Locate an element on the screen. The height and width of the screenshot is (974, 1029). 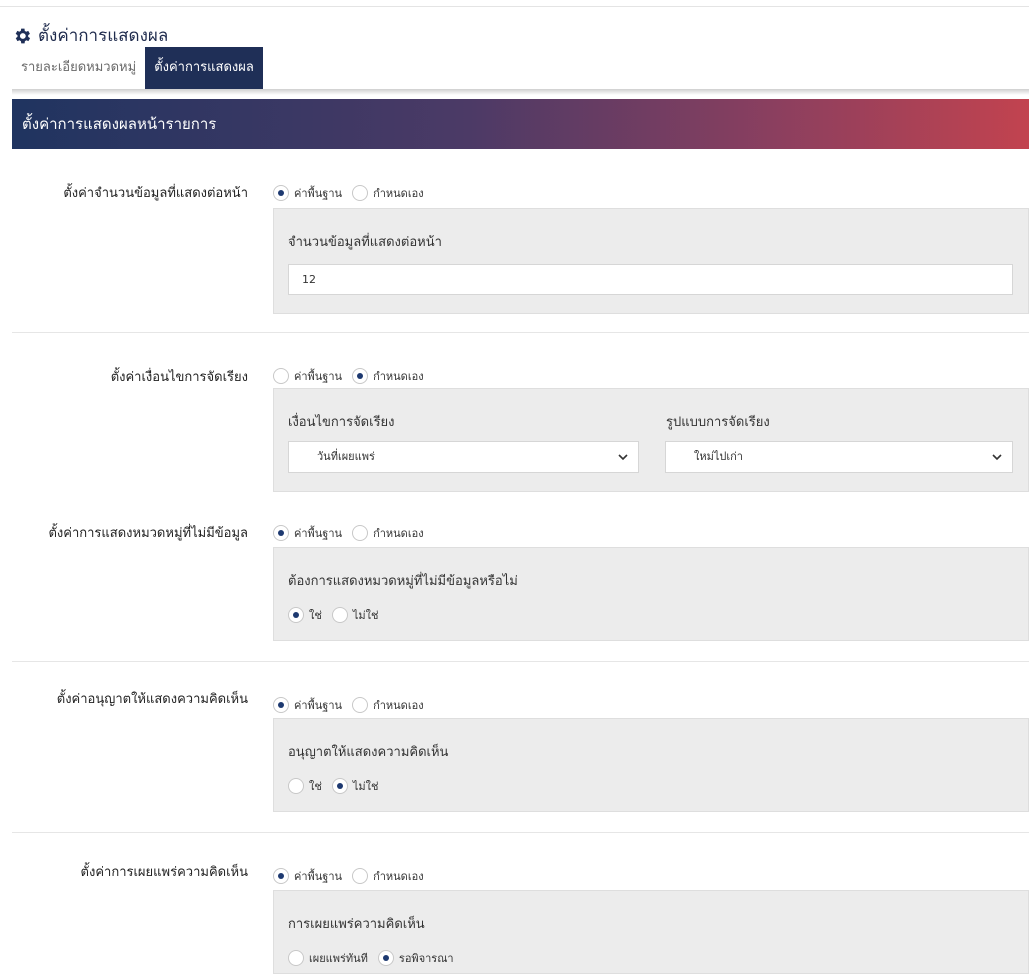
gear-icon is located at coordinates (23, 35).